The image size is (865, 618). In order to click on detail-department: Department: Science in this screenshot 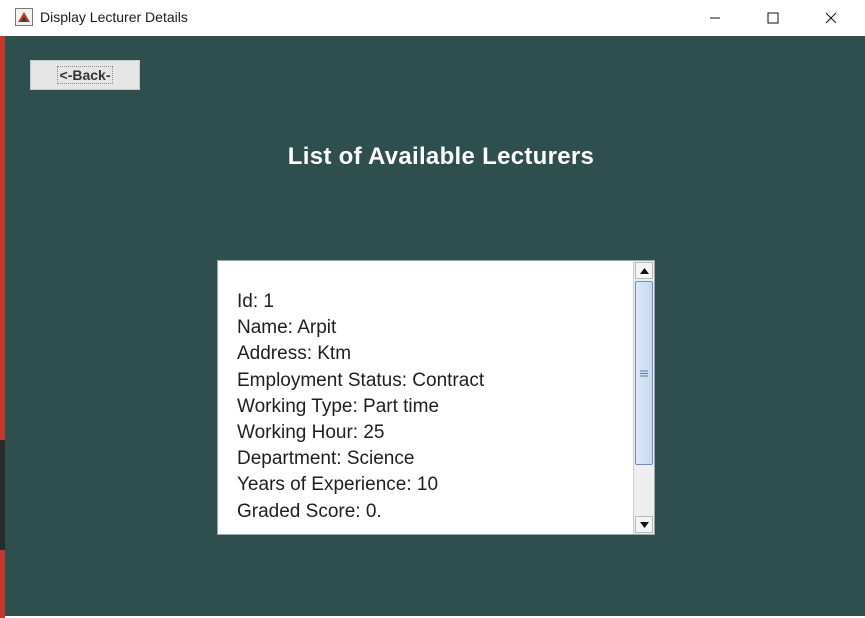, I will do `click(326, 459)`.